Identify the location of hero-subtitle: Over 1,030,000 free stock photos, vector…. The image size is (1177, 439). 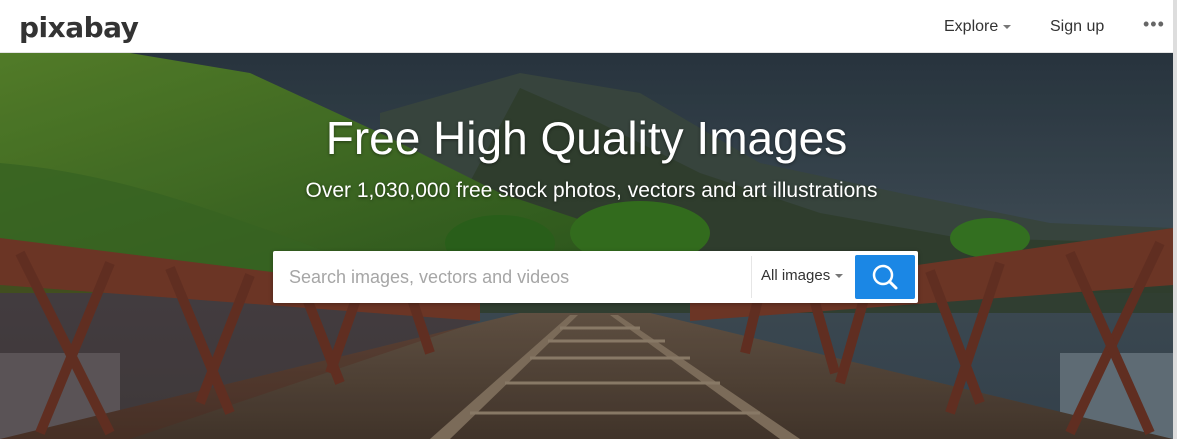
(591, 190).